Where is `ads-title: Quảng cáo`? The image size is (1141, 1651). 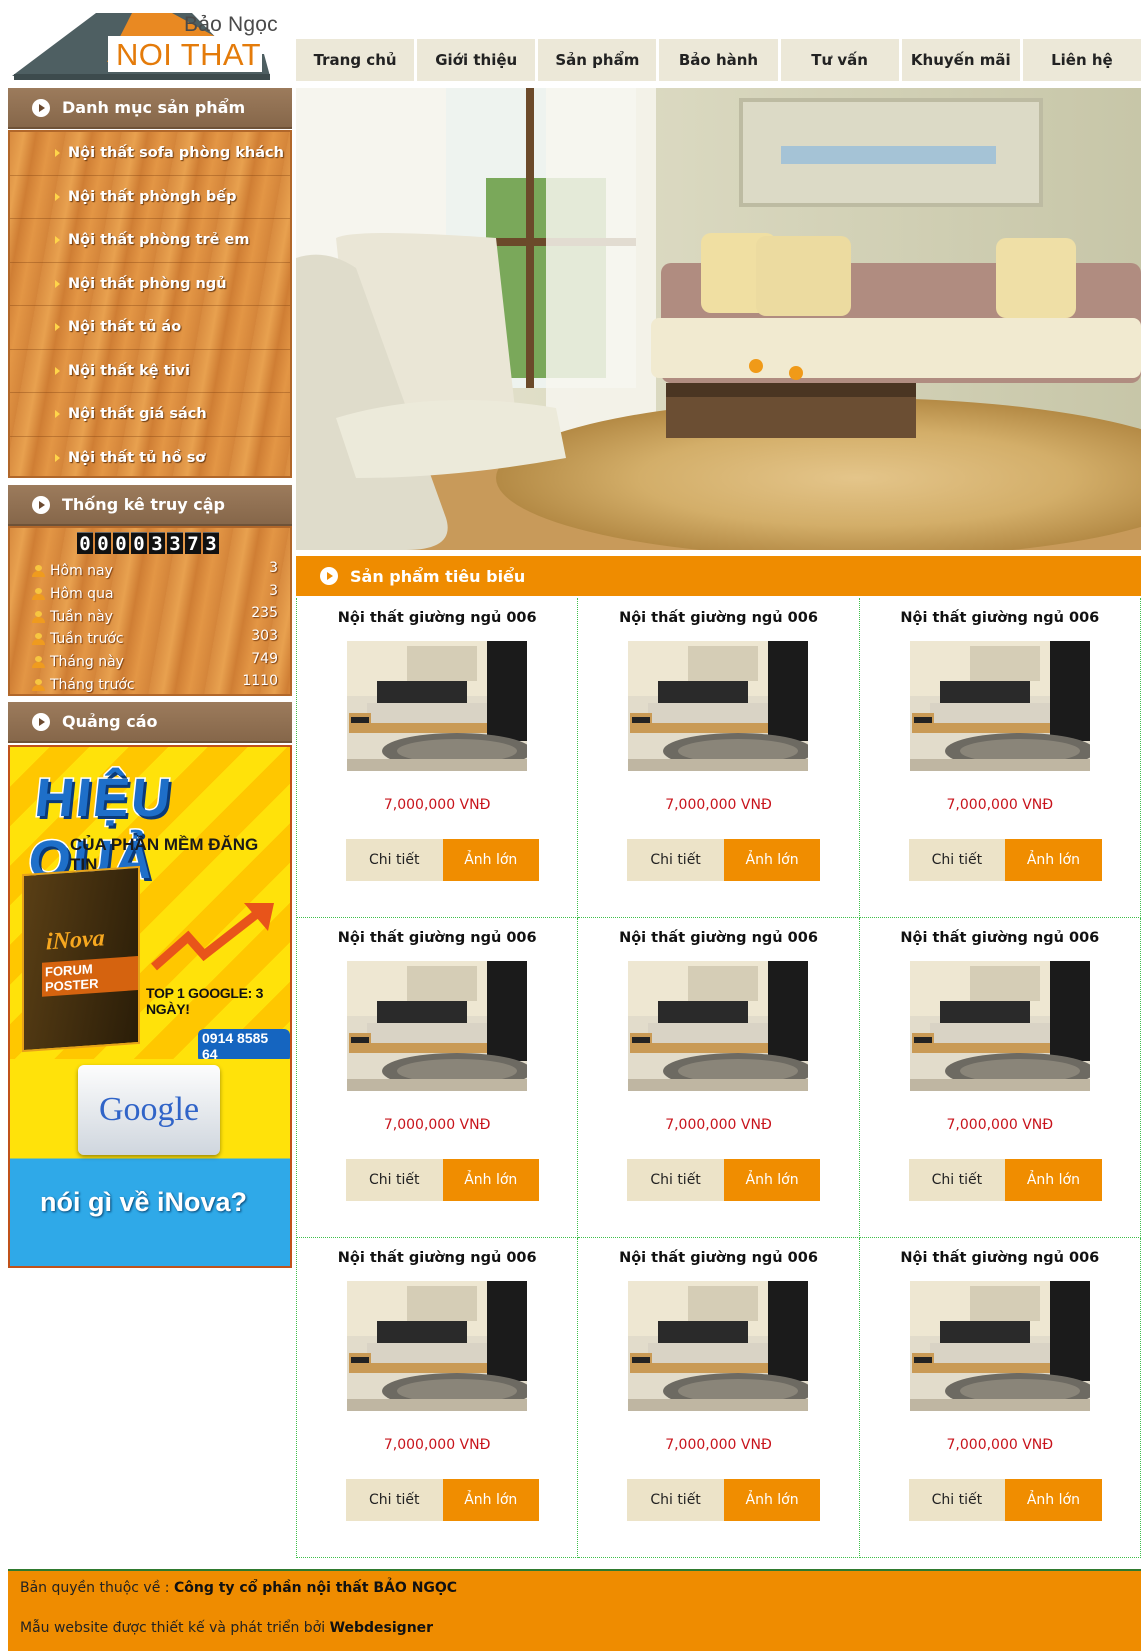
ads-title: Quảng cáo is located at coordinates (110, 721).